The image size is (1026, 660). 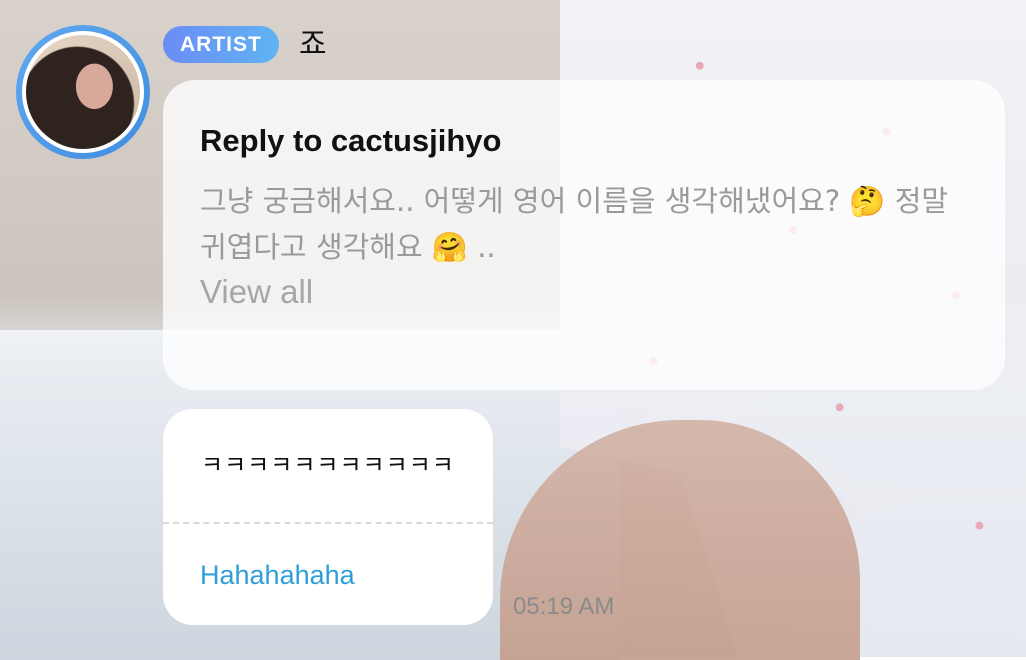 I want to click on message-divider, so click(x=328, y=523).